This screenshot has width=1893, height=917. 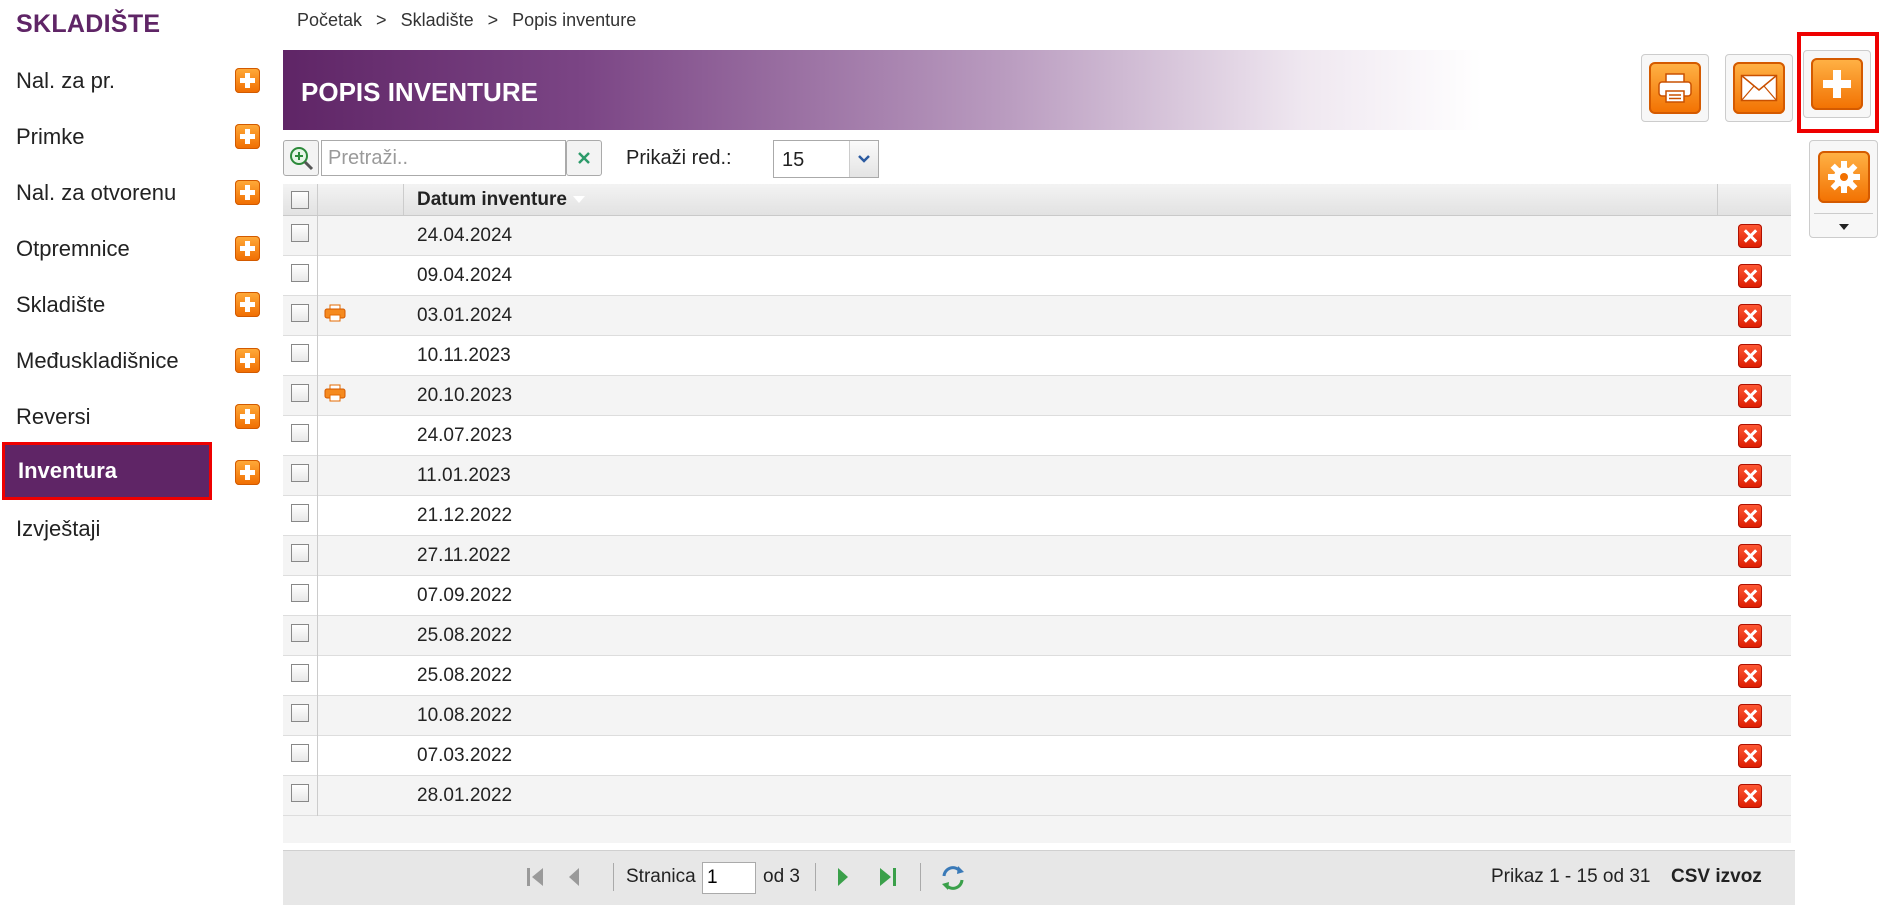 What do you see at coordinates (107, 193) in the screenshot?
I see `sidebar-item: Nal. za otvorenu` at bounding box center [107, 193].